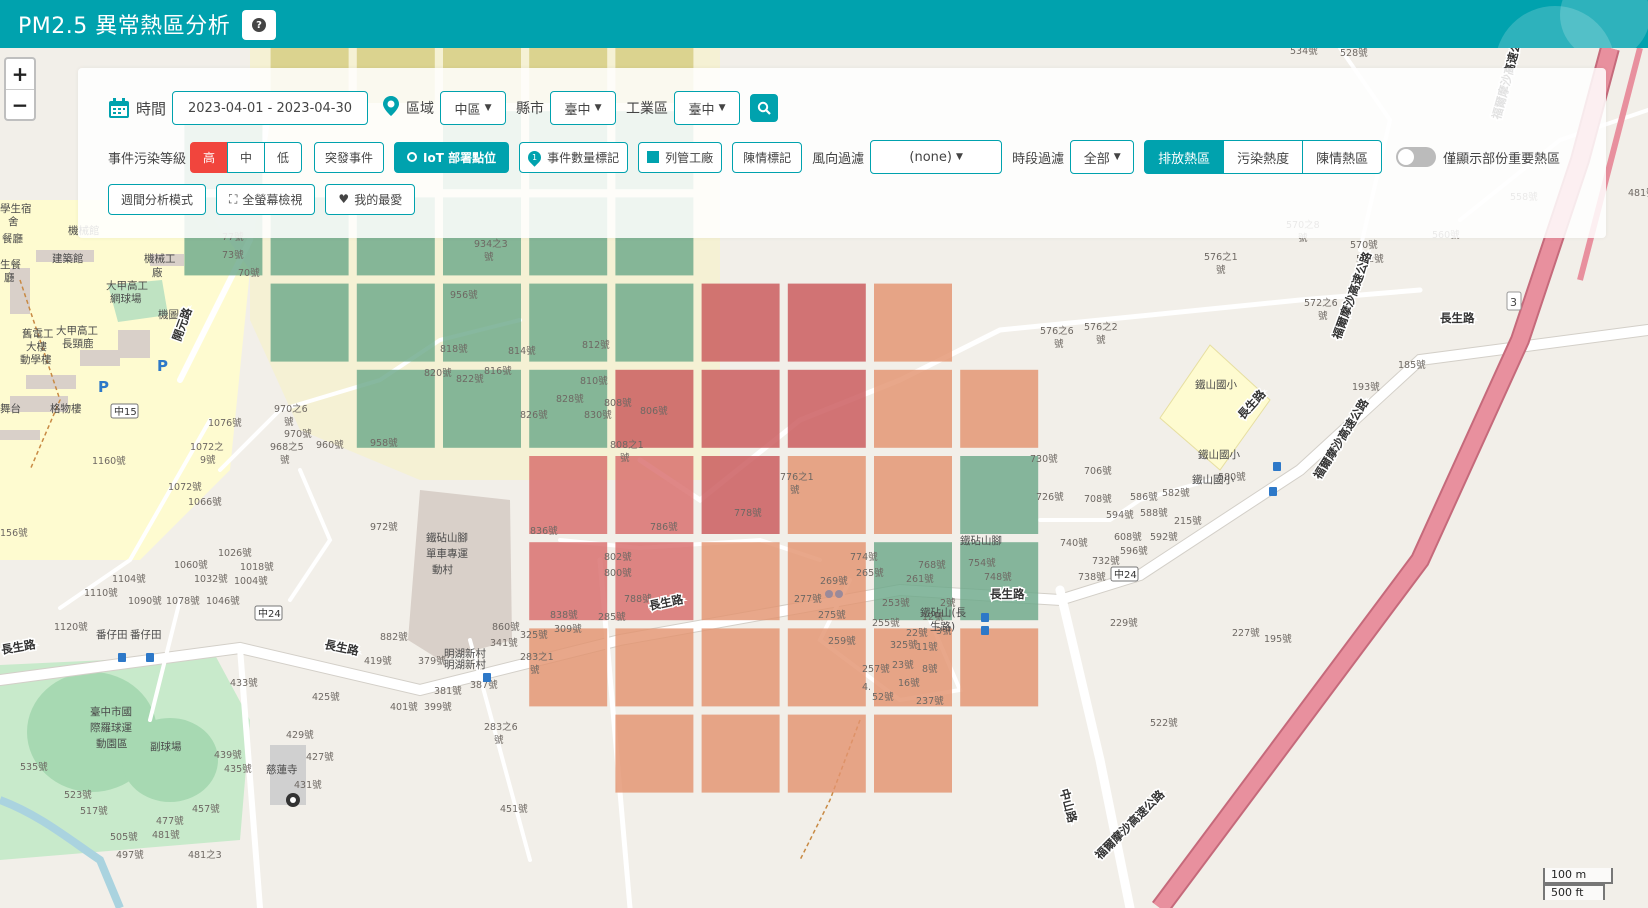 This screenshot has height=908, width=1648. I want to click on house-number: 812號, so click(596, 345).